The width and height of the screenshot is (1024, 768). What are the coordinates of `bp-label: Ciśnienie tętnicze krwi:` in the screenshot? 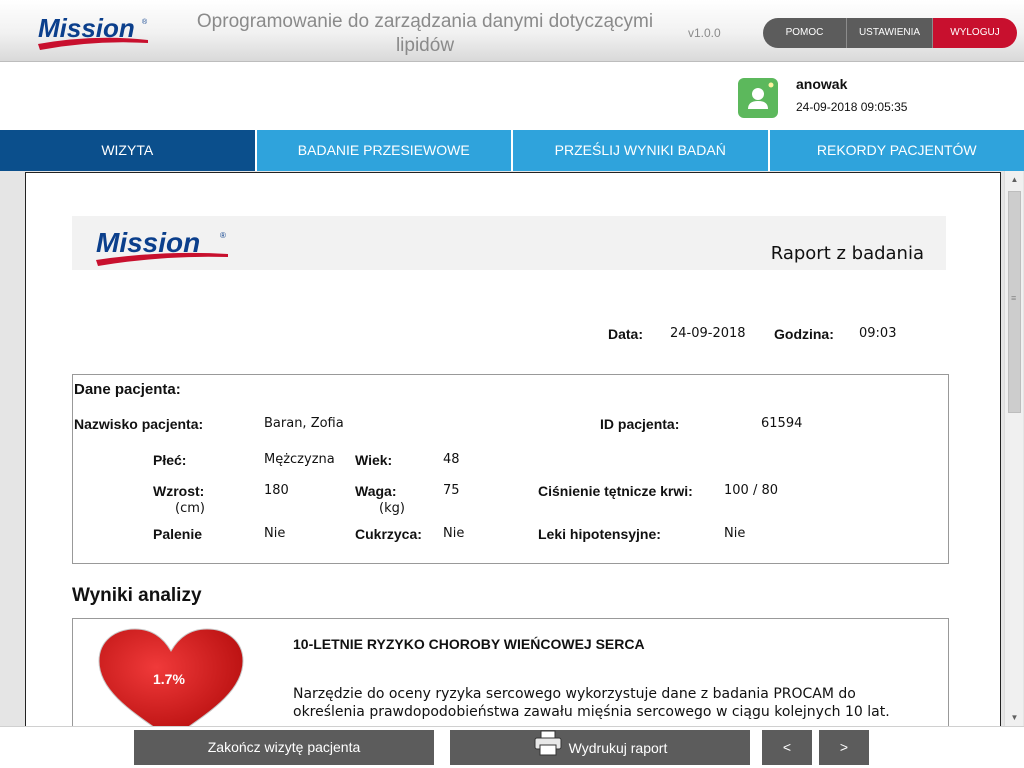 It's located at (615, 491).